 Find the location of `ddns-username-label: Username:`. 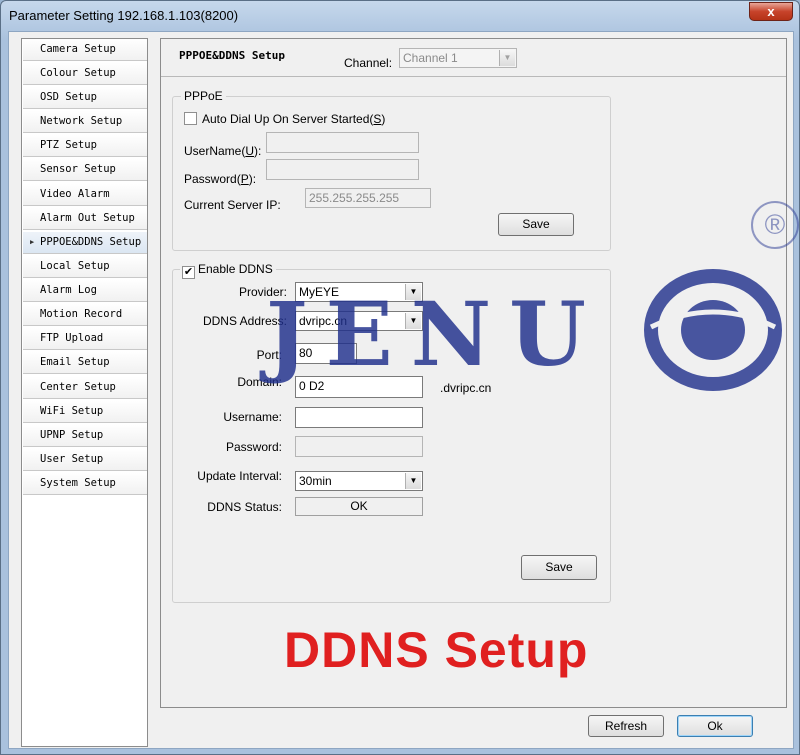

ddns-username-label: Username: is located at coordinates (252, 417).